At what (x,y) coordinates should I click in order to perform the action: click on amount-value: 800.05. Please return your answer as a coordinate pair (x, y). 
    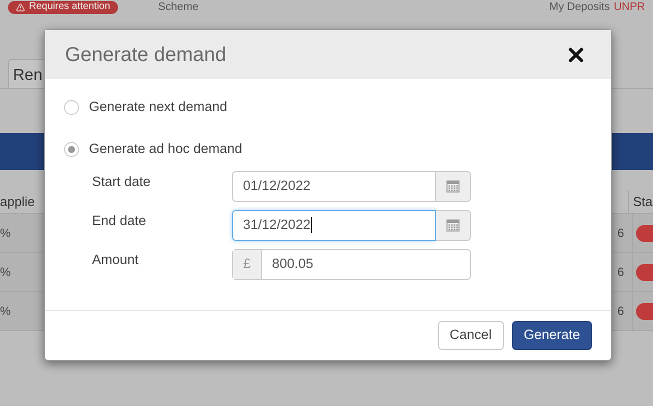
    Looking at the image, I should click on (292, 263).